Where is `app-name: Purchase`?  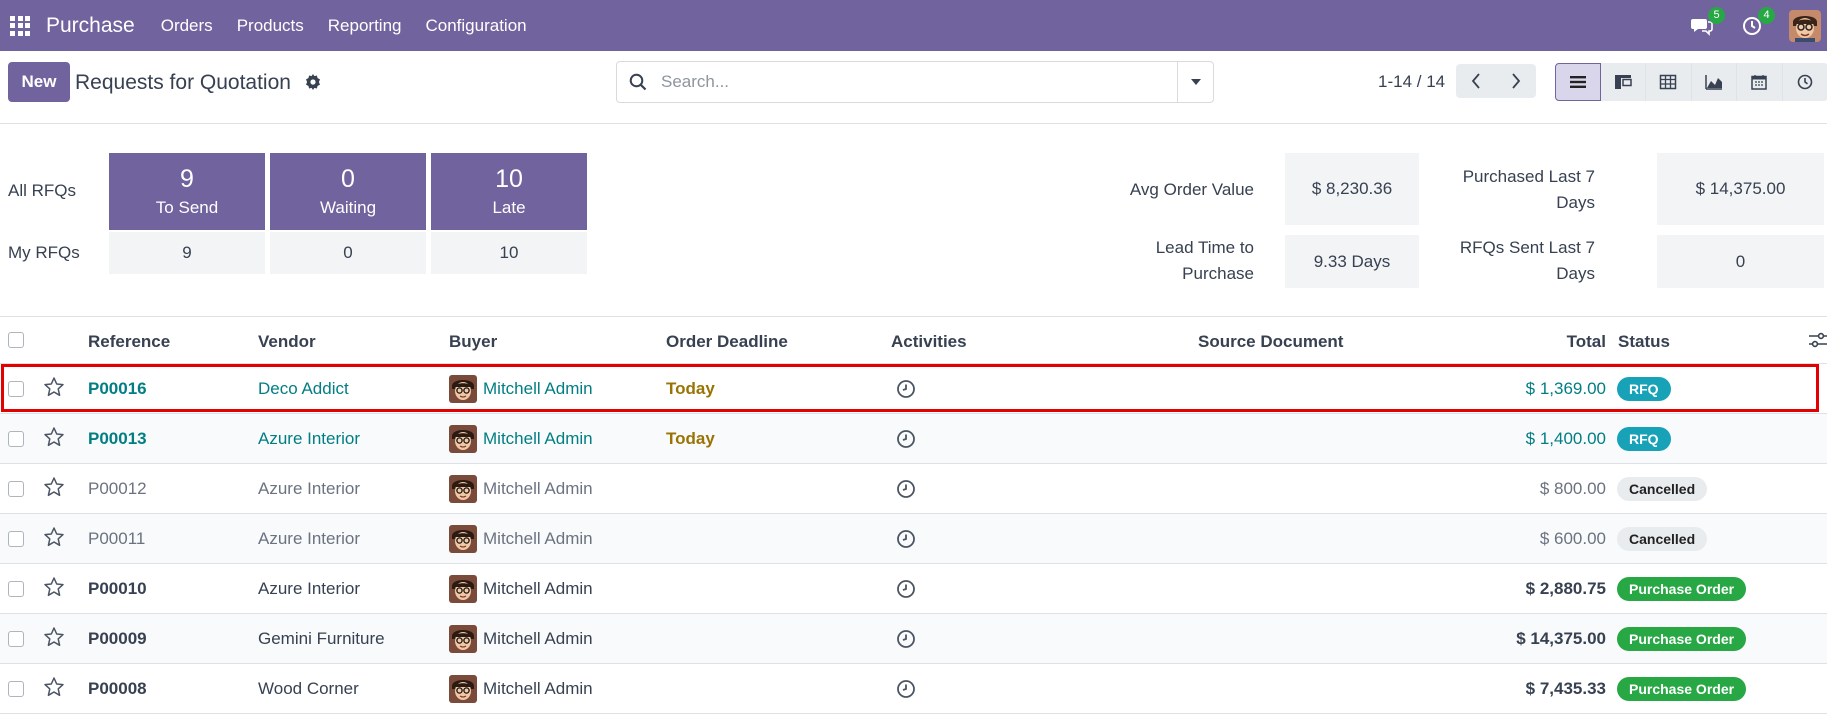
app-name: Purchase is located at coordinates (90, 26).